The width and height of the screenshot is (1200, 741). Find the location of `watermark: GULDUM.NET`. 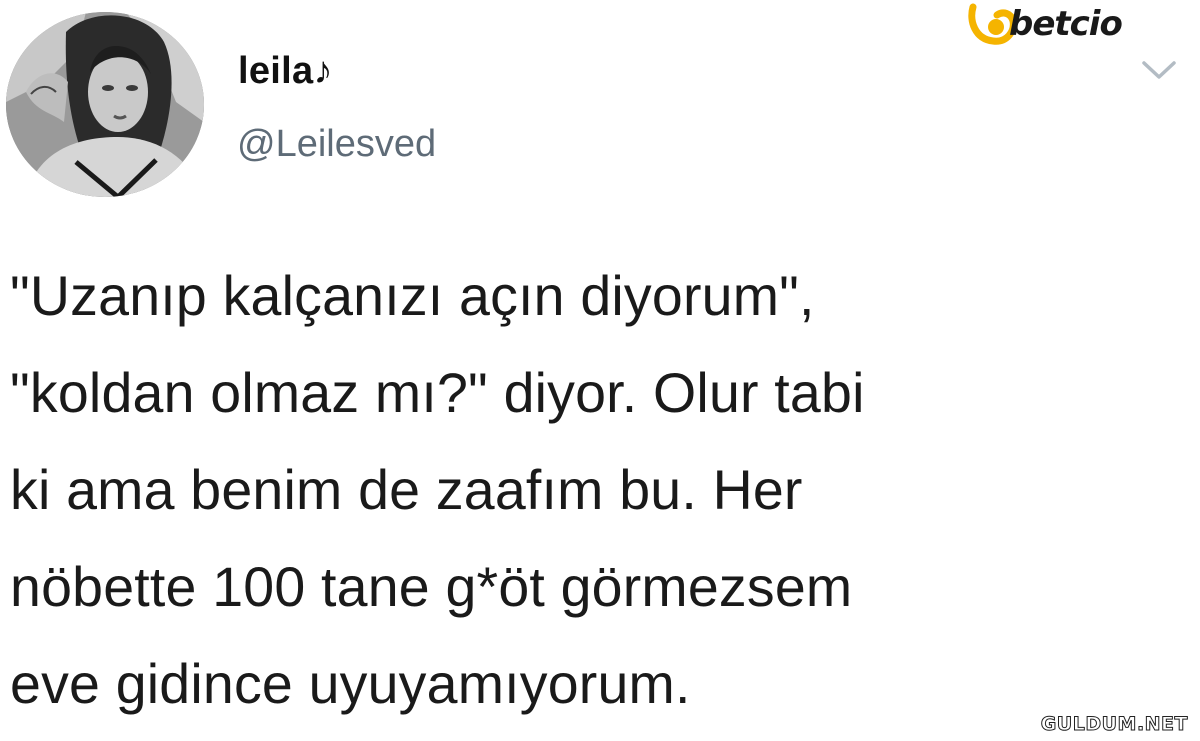

watermark: GULDUM.NET is located at coordinates (1114, 724).